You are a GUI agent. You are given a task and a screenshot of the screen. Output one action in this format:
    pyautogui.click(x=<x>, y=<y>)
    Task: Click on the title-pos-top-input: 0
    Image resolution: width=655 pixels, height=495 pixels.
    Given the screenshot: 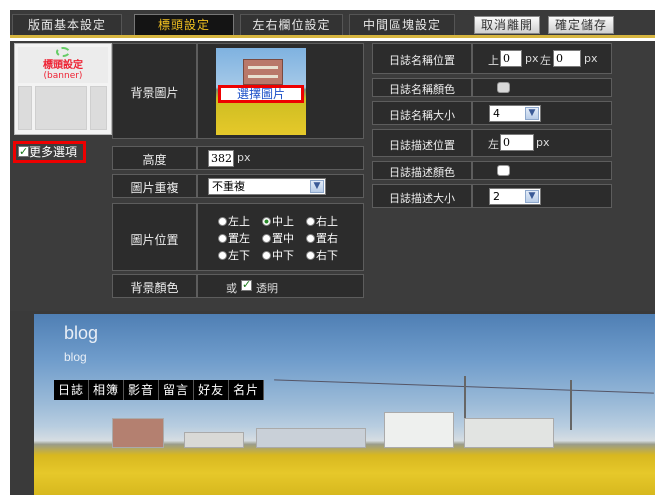 What is the action you would take?
    pyautogui.click(x=511, y=58)
    